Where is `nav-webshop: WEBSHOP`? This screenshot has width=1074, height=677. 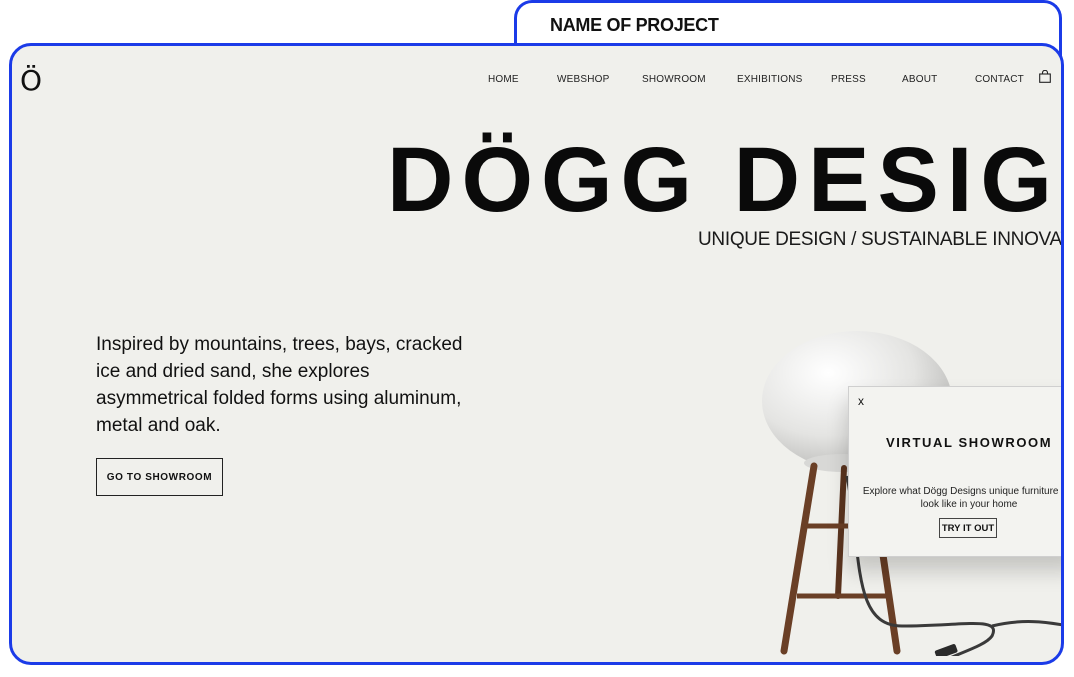
nav-webshop: WEBSHOP is located at coordinates (583, 79).